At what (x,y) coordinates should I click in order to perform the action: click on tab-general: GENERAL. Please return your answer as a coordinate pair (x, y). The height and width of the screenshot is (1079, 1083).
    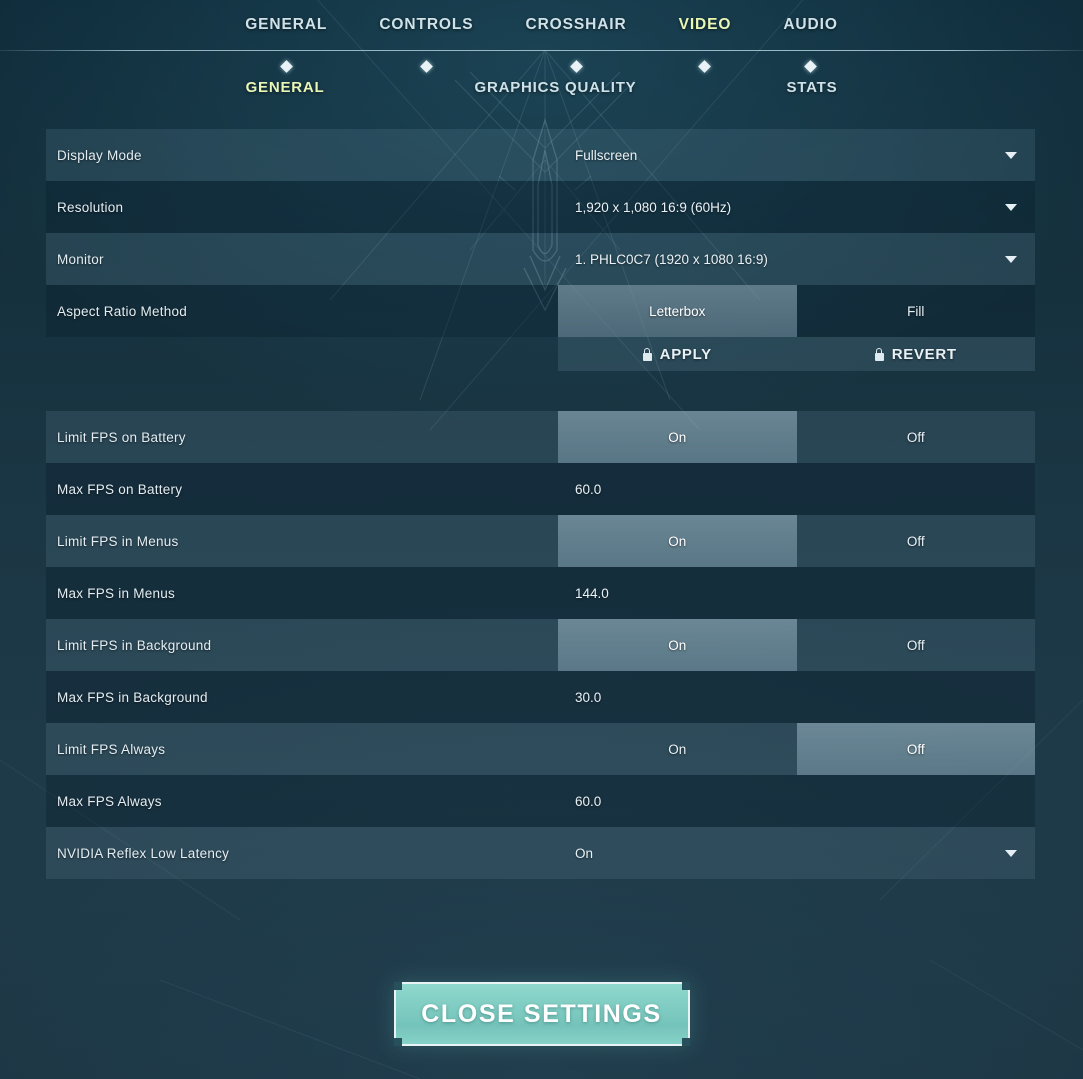
    Looking at the image, I should click on (286, 44).